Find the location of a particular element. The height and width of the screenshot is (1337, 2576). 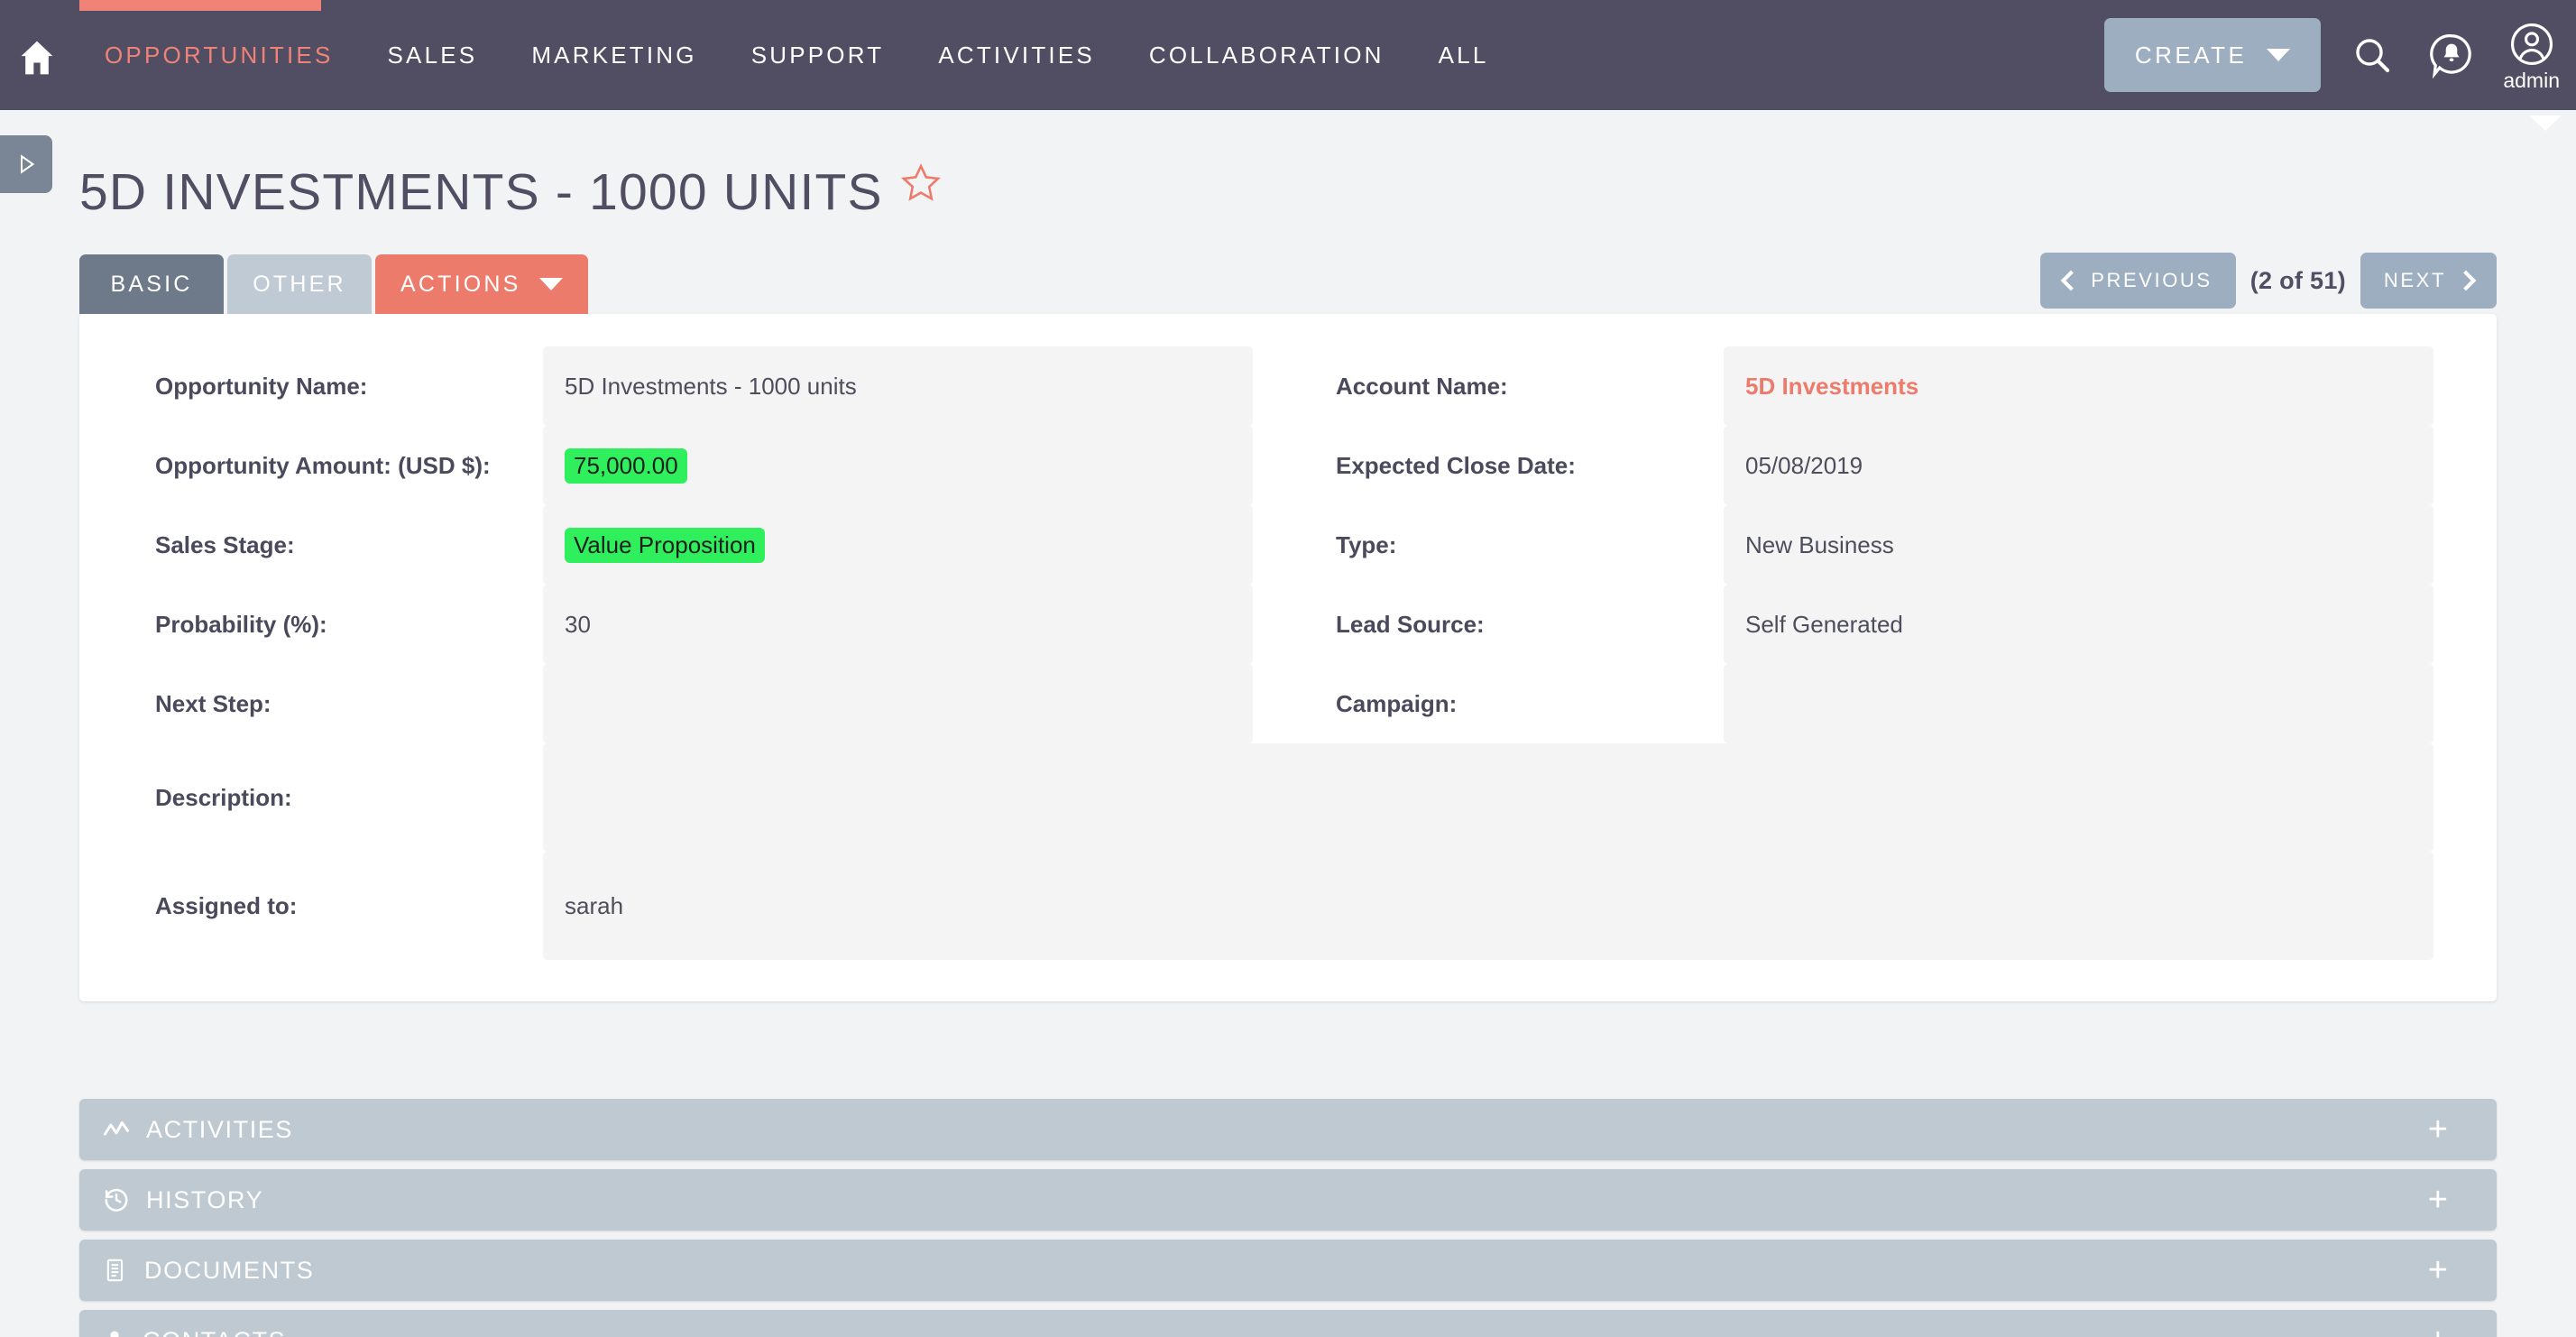

panel-documents: DOCUMENTS + is located at coordinates (1288, 1270).